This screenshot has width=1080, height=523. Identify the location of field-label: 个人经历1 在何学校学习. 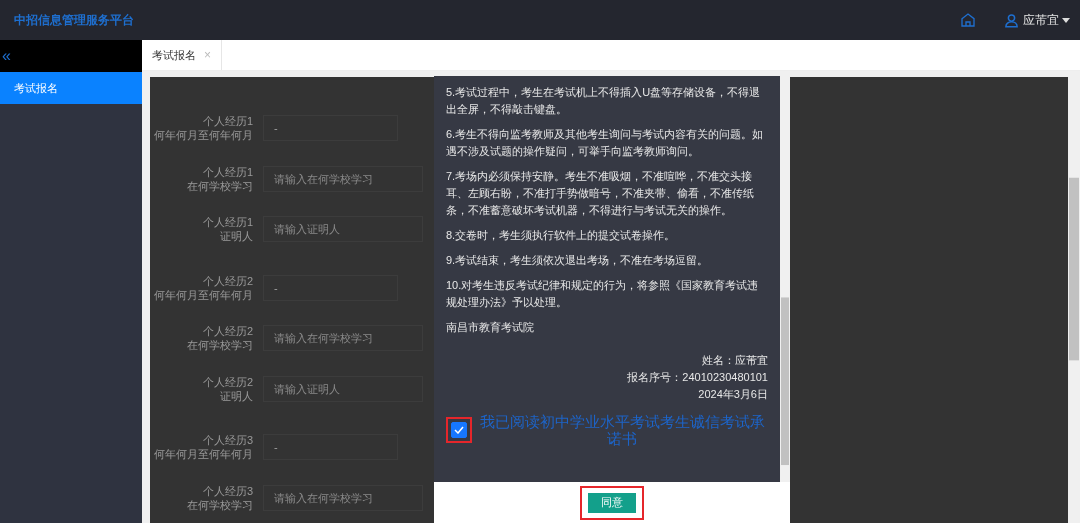
(219, 178).